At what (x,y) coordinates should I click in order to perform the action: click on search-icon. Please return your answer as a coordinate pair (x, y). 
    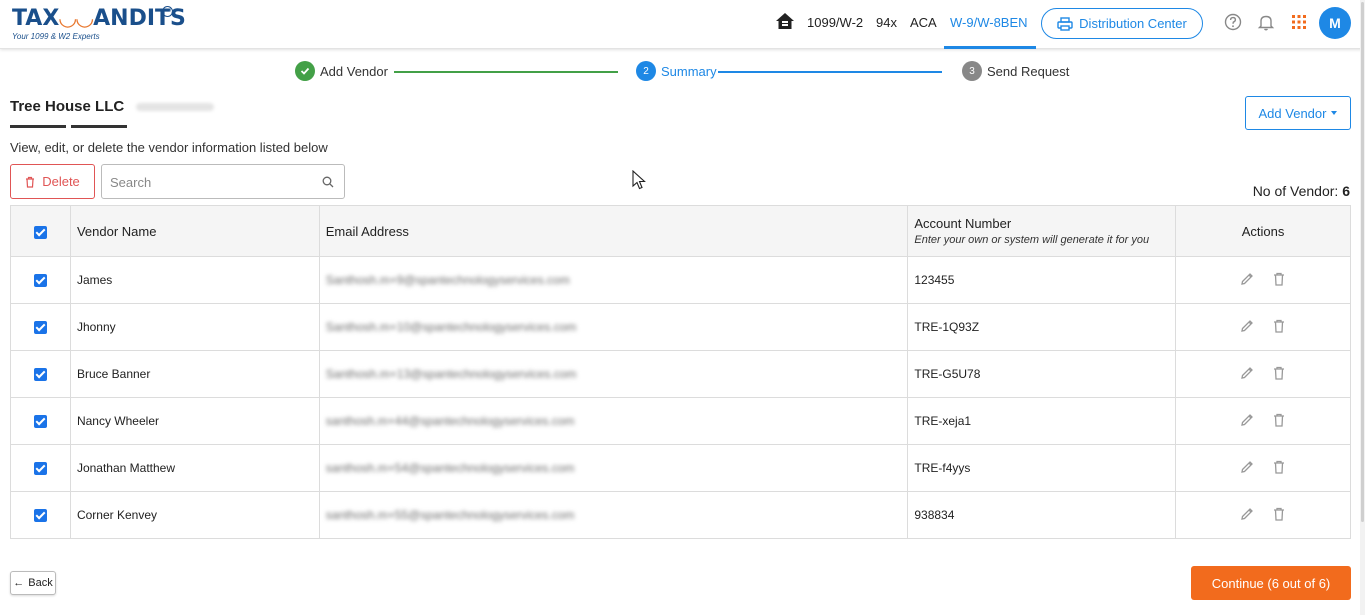
    Looking at the image, I should click on (328, 182).